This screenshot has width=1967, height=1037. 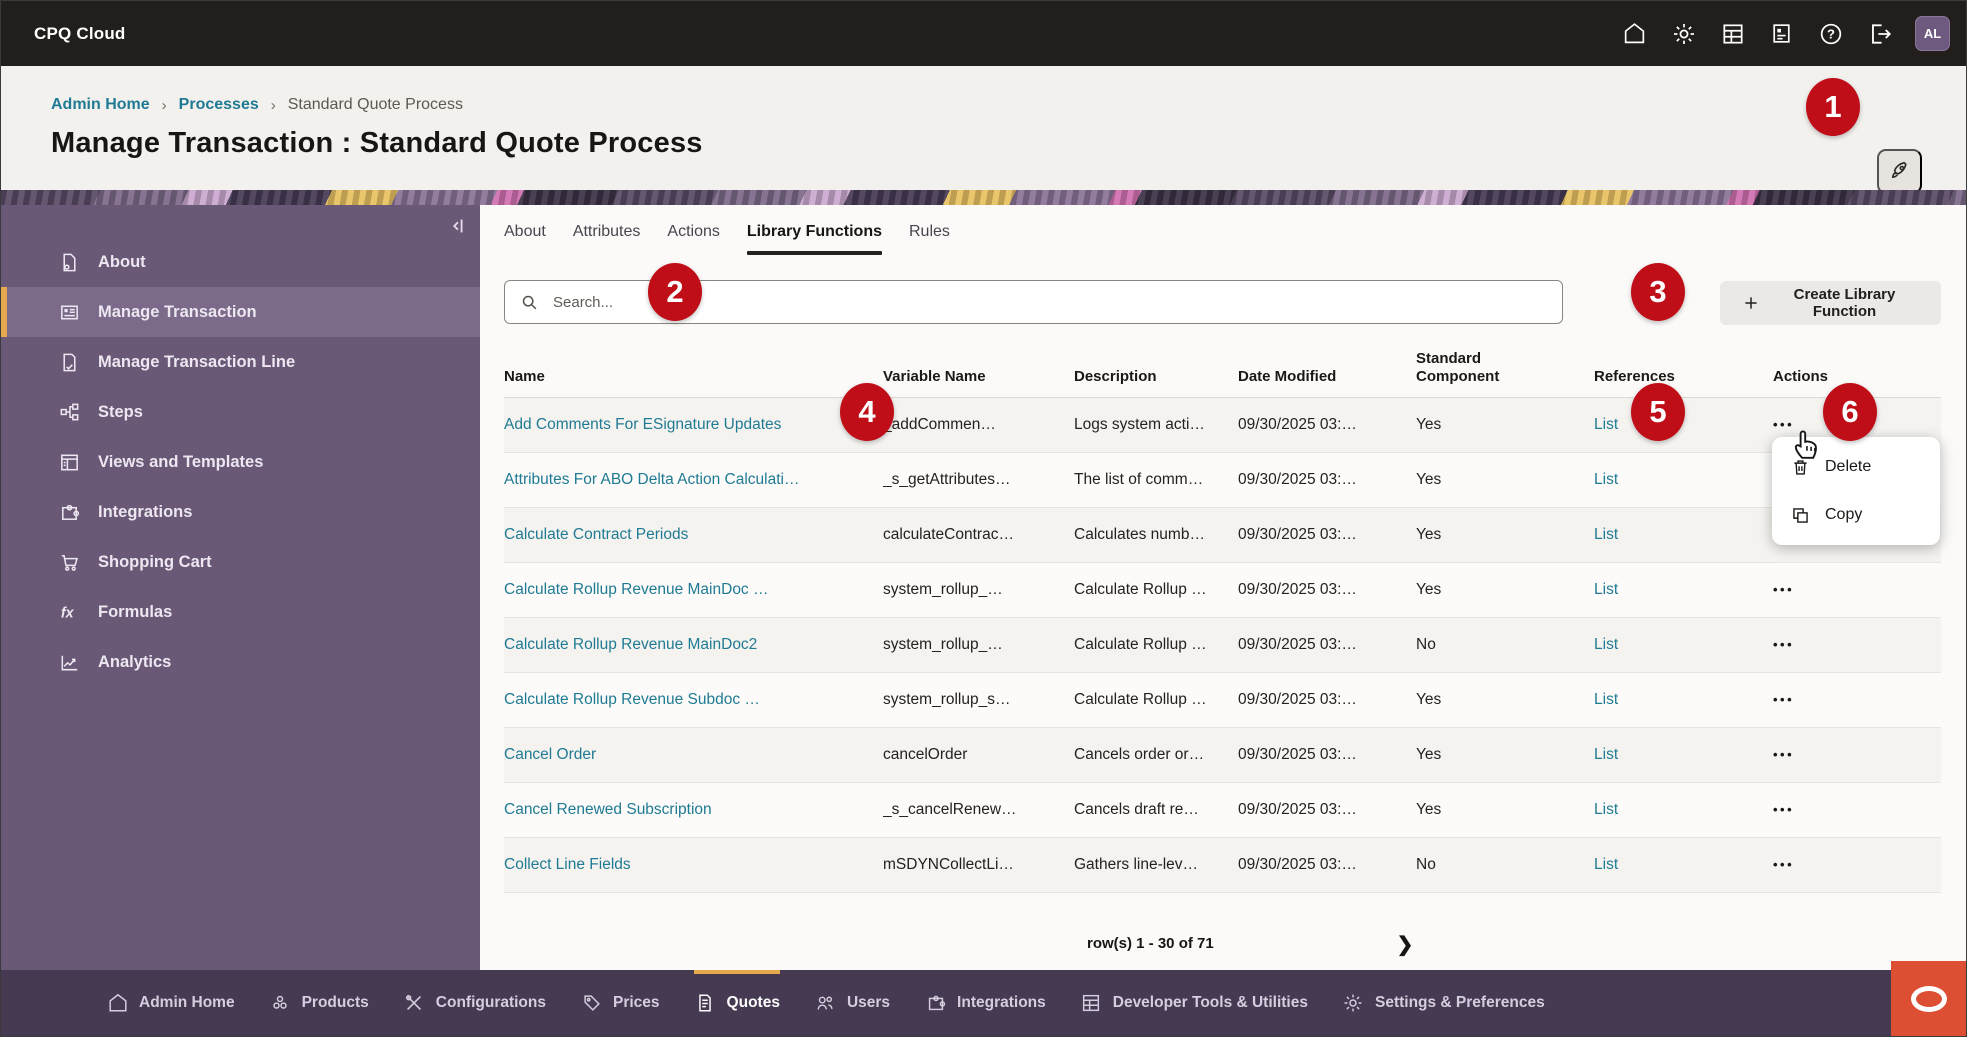 What do you see at coordinates (1222, 948) in the screenshot?
I see `pagination: row(s) 1 - 30 of 71 ❯` at bounding box center [1222, 948].